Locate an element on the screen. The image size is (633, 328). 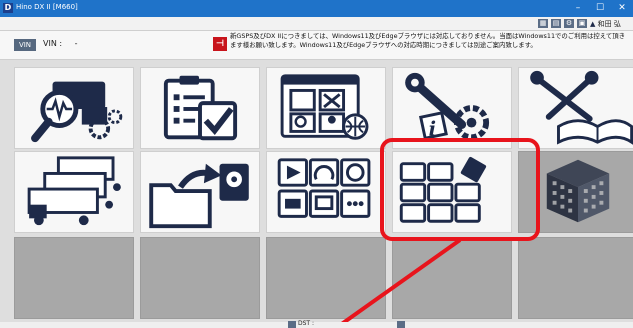
data-export-tile is located at coordinates (200, 192).